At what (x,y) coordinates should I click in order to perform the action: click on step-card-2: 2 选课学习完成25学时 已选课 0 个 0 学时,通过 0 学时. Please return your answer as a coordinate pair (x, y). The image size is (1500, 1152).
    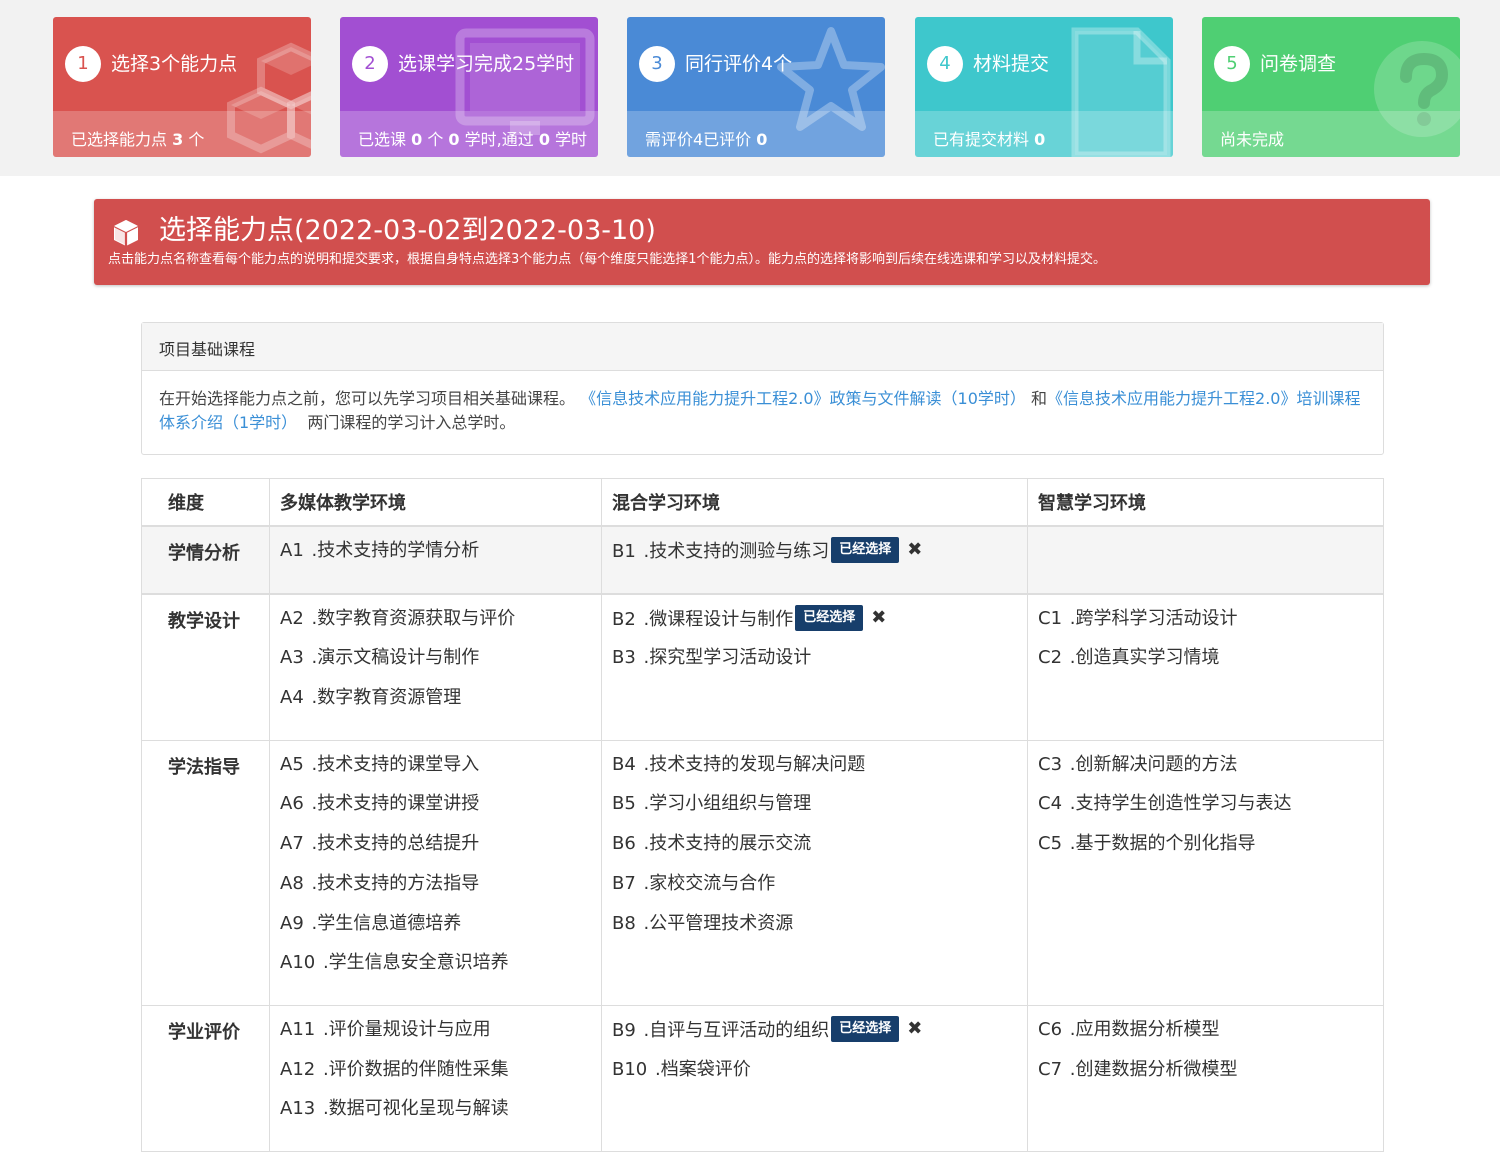
    Looking at the image, I should click on (469, 87).